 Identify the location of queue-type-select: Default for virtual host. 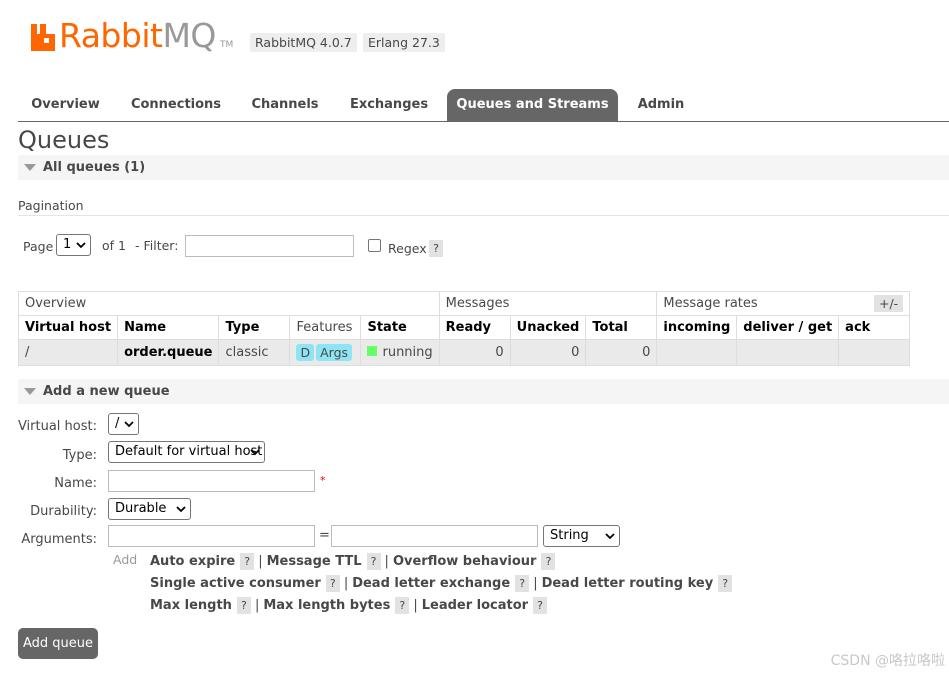
(186, 452).